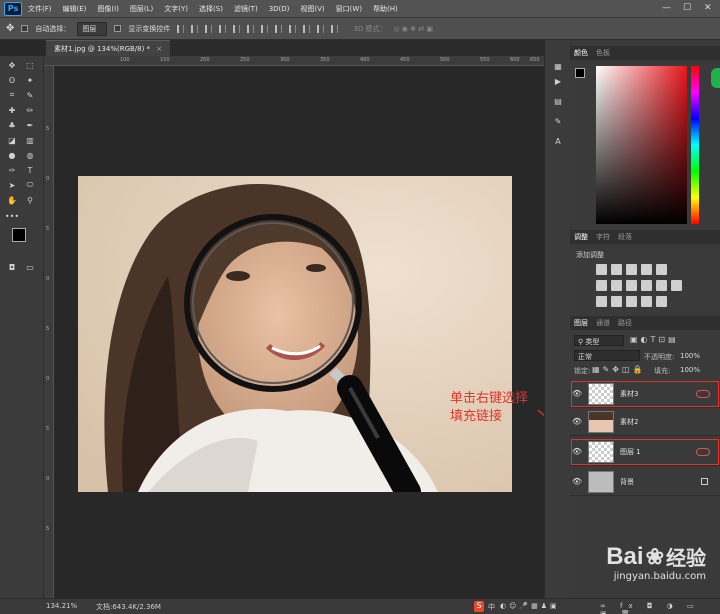 This screenshot has width=720, height=614. What do you see at coordinates (645, 482) in the screenshot?
I see `layer-row-background: 👁 背景` at bounding box center [645, 482].